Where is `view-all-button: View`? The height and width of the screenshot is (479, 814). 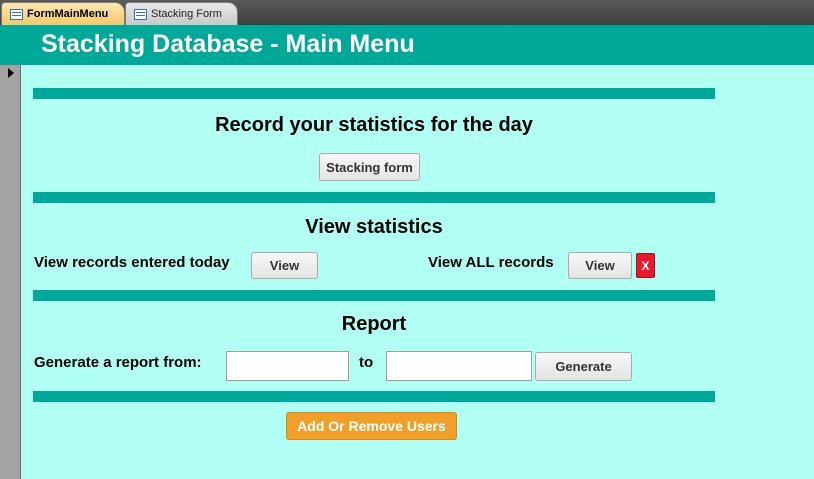 view-all-button: View is located at coordinates (600, 265).